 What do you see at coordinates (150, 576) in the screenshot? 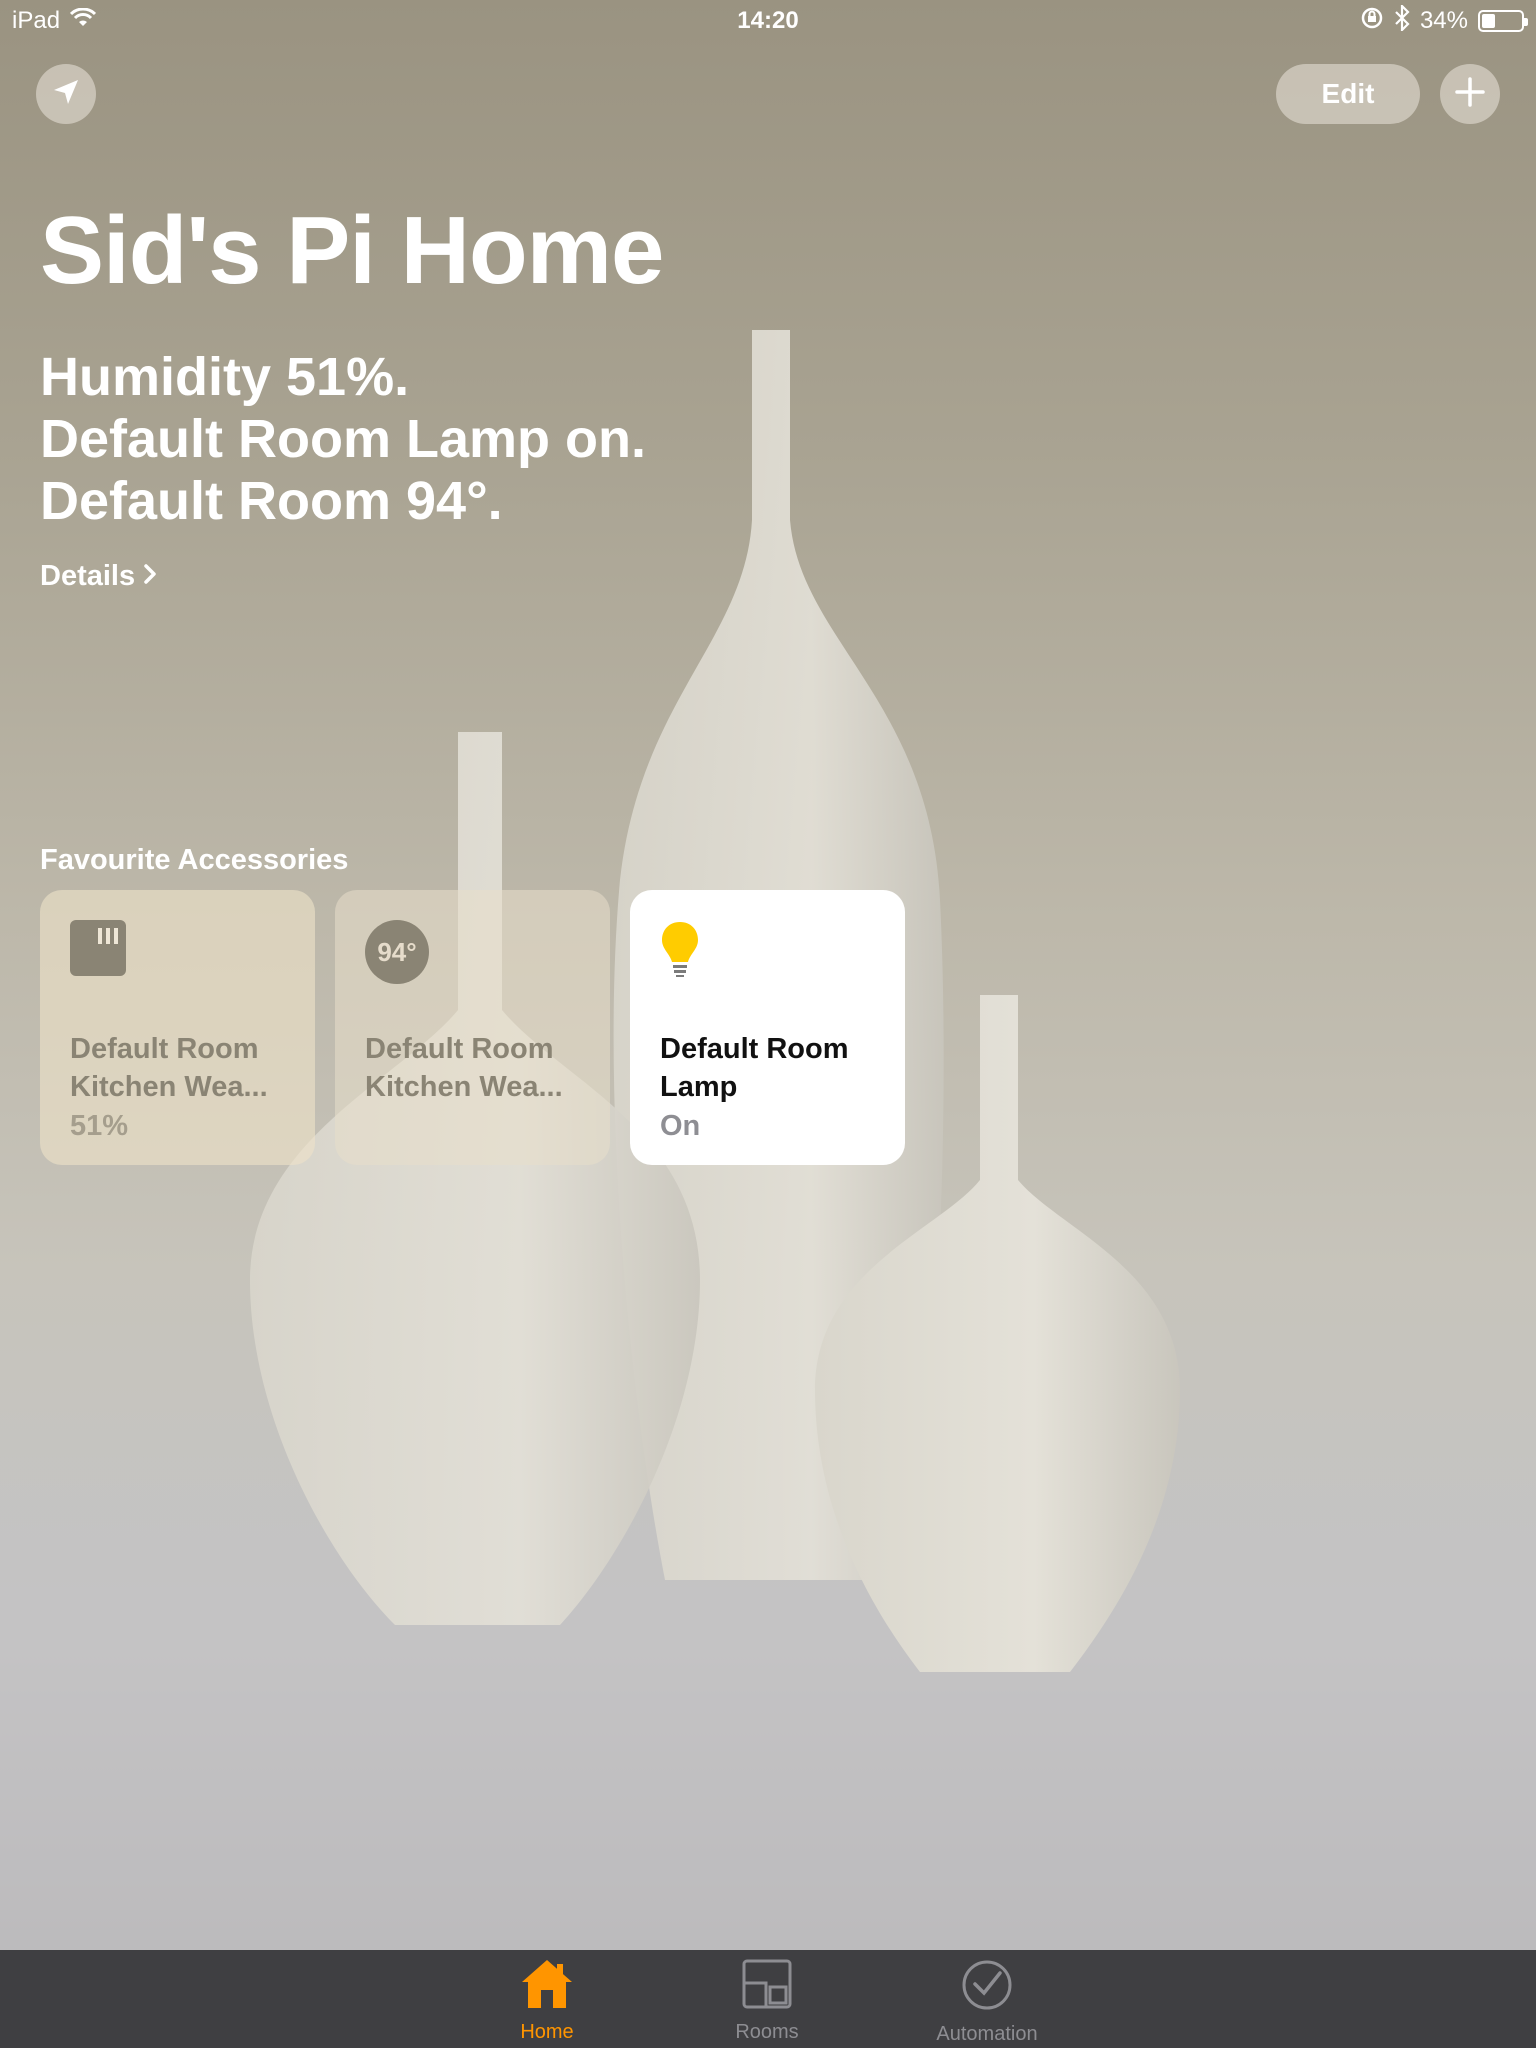
I see `chevron-right-icon` at bounding box center [150, 576].